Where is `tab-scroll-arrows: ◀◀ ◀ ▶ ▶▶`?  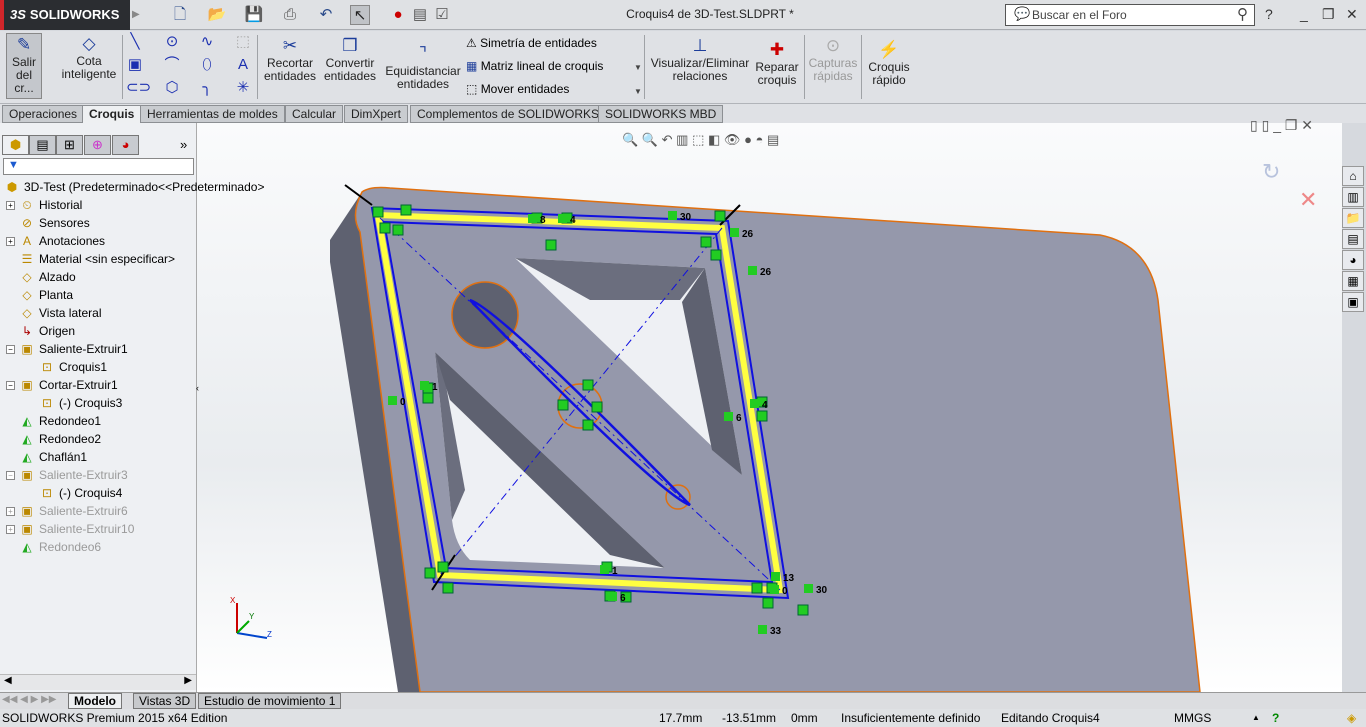 tab-scroll-arrows: ◀◀ ◀ ▶ ▶▶ is located at coordinates (29, 699).